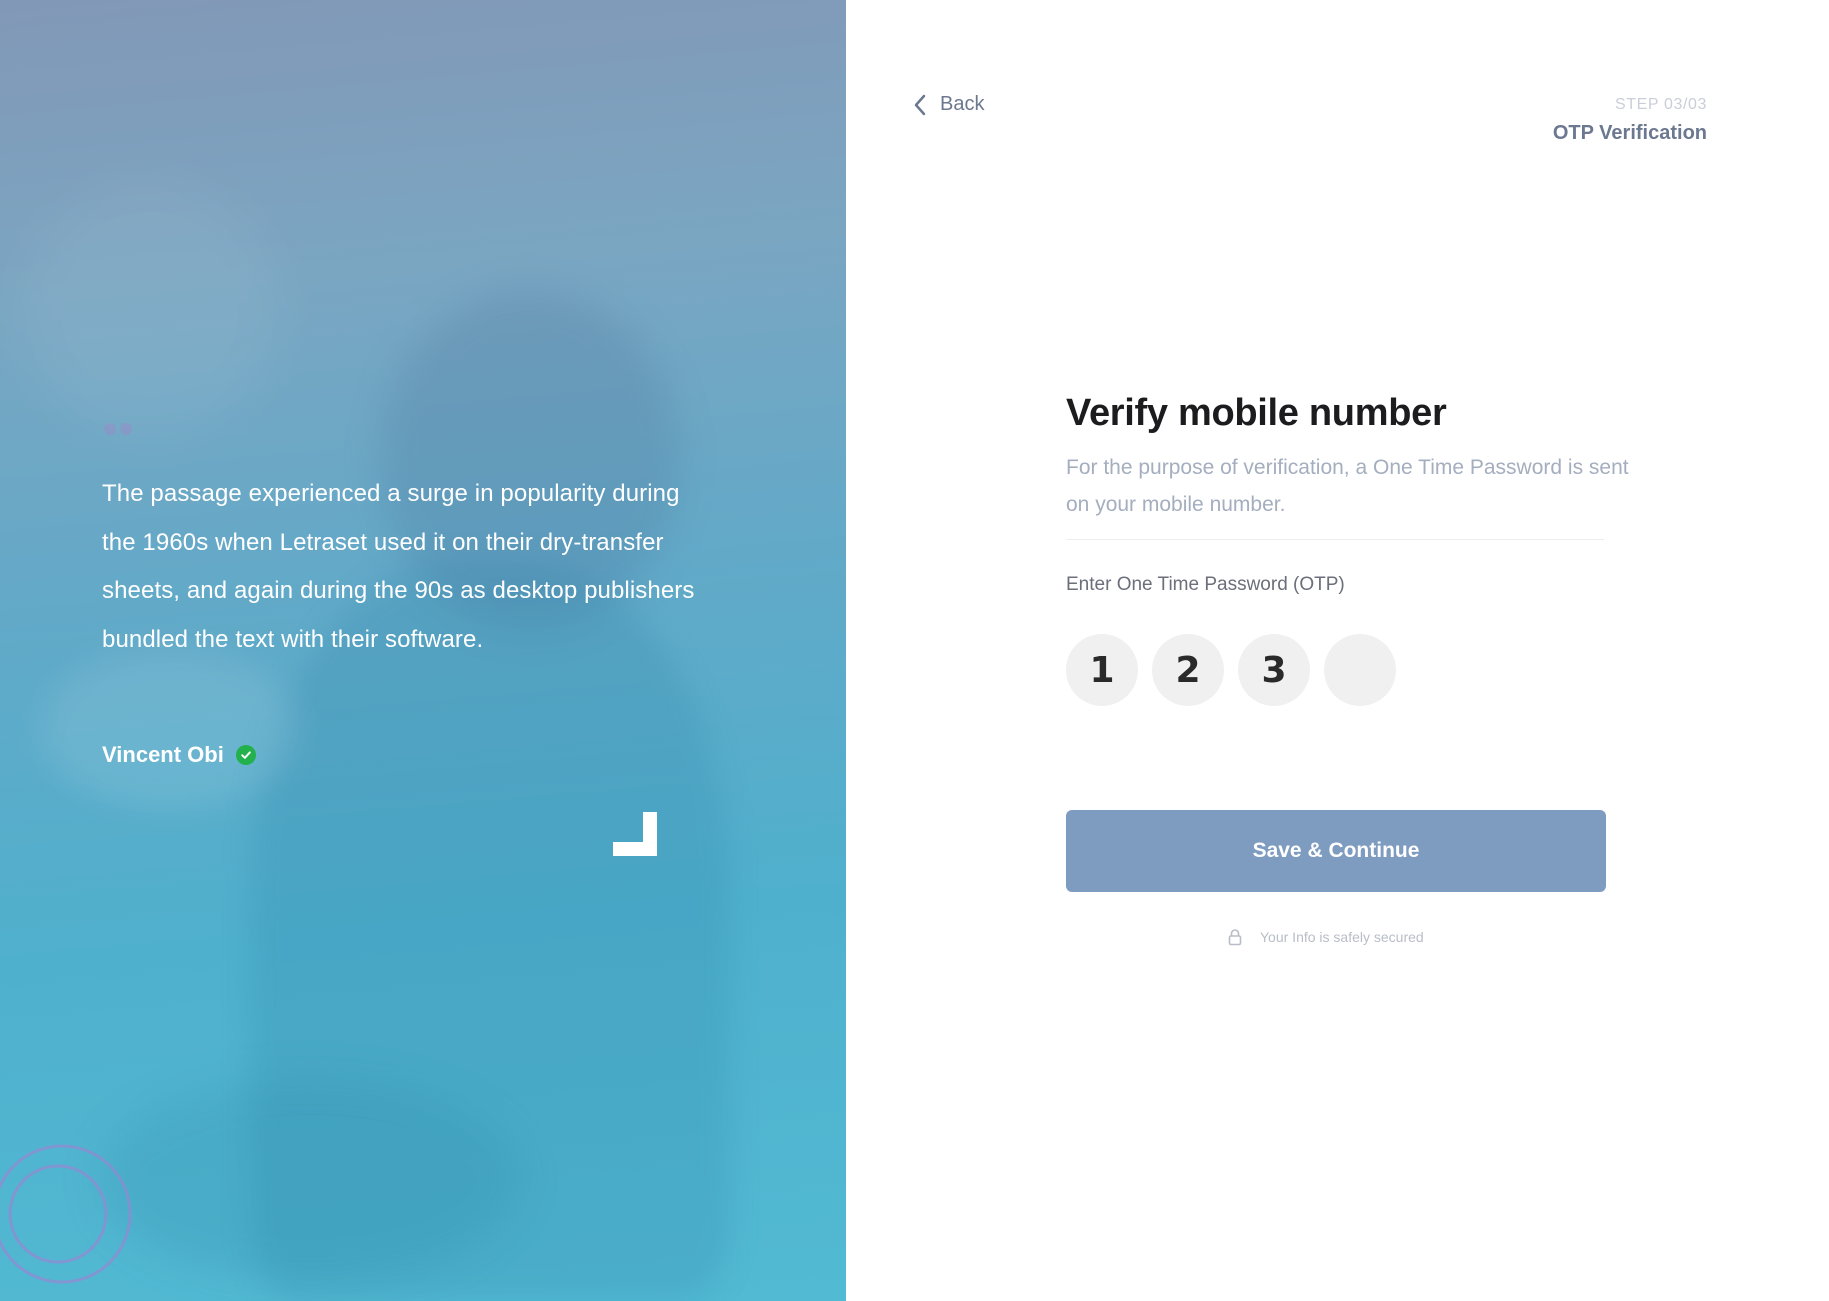 This screenshot has width=1829, height=1301. Describe the element at coordinates (920, 104) in the screenshot. I see `chevron-left-icon` at that location.